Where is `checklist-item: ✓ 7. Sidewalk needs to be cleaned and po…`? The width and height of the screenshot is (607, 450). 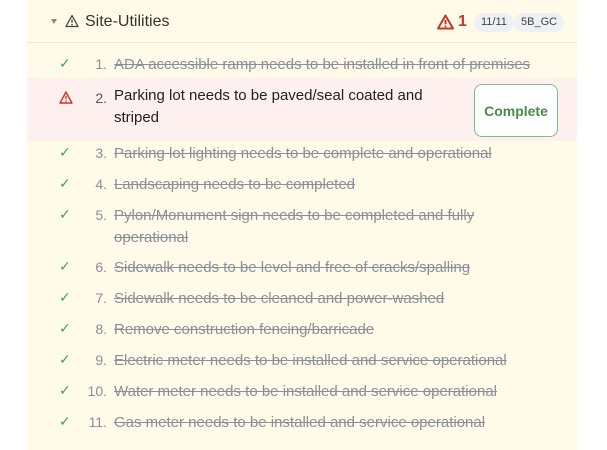
checklist-item: ✓ 7. Sidewalk needs to be cleaned and po… is located at coordinates (302, 299).